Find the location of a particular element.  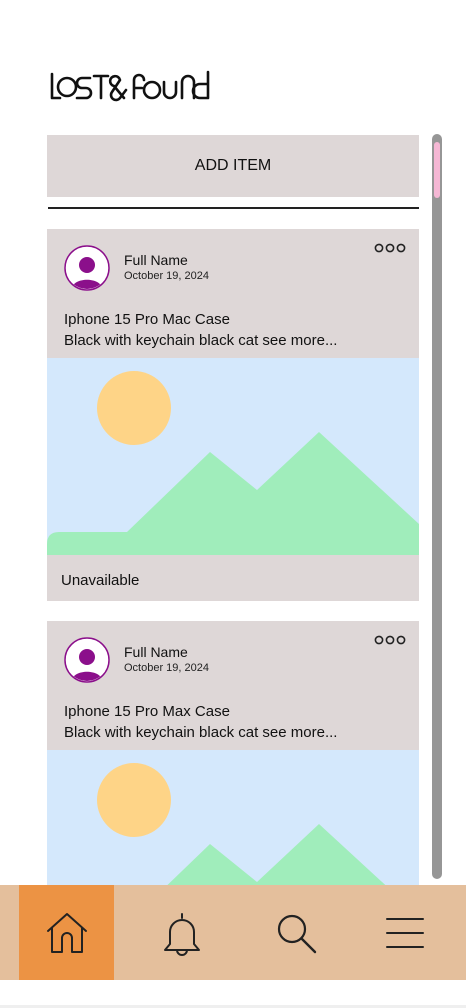

add-item-label: ADD ITEM is located at coordinates (233, 165).